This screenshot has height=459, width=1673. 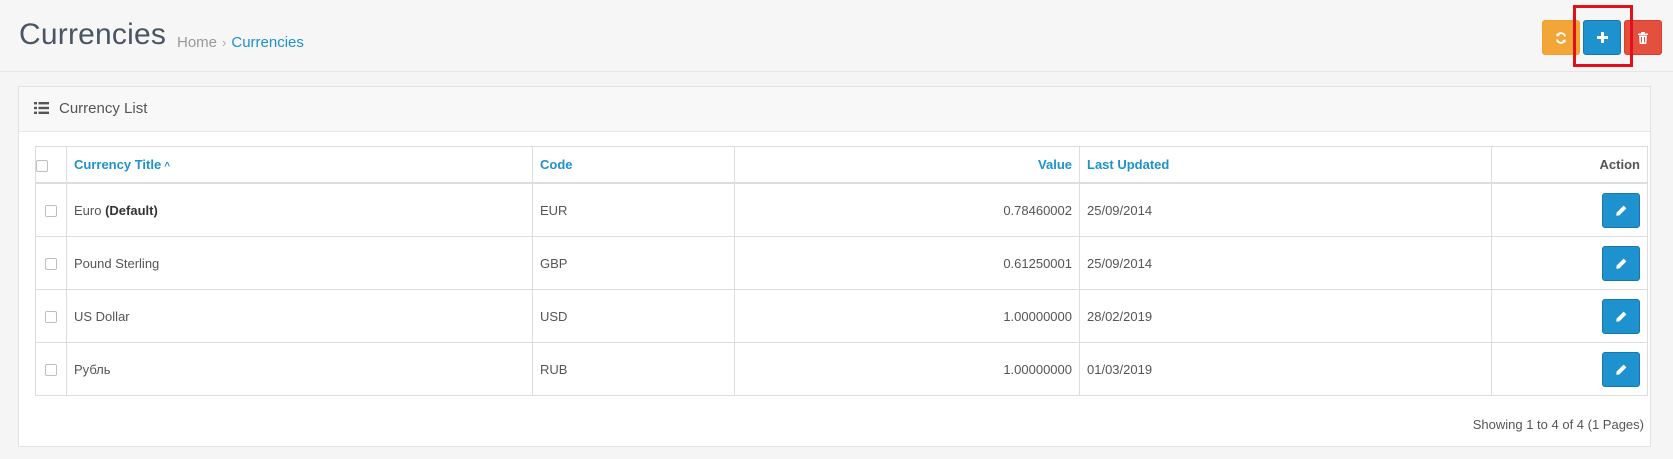 I want to click on breadcrumb: Home › Currencies, so click(x=240, y=42).